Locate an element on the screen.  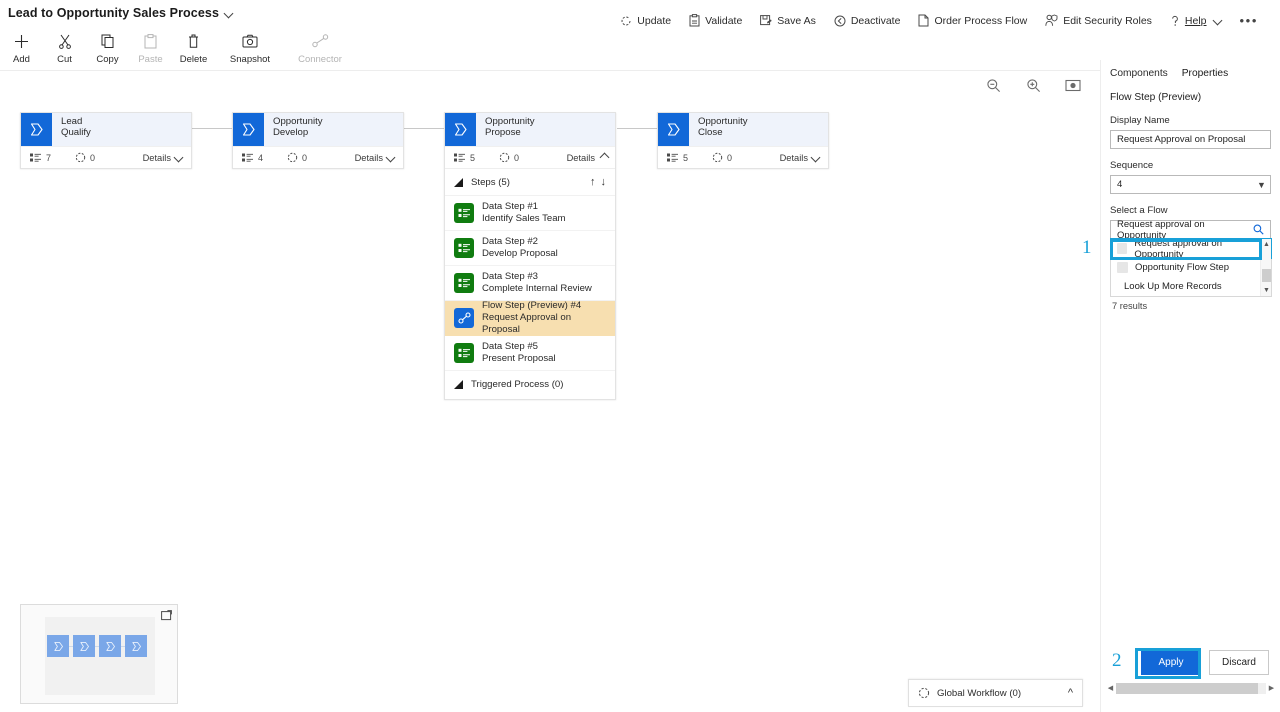
dropdown-results-count: 7 results is located at coordinates (1130, 306).